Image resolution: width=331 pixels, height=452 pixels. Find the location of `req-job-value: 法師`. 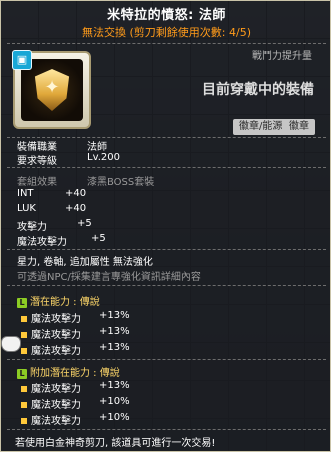

req-job-value: 法師 is located at coordinates (97, 147).